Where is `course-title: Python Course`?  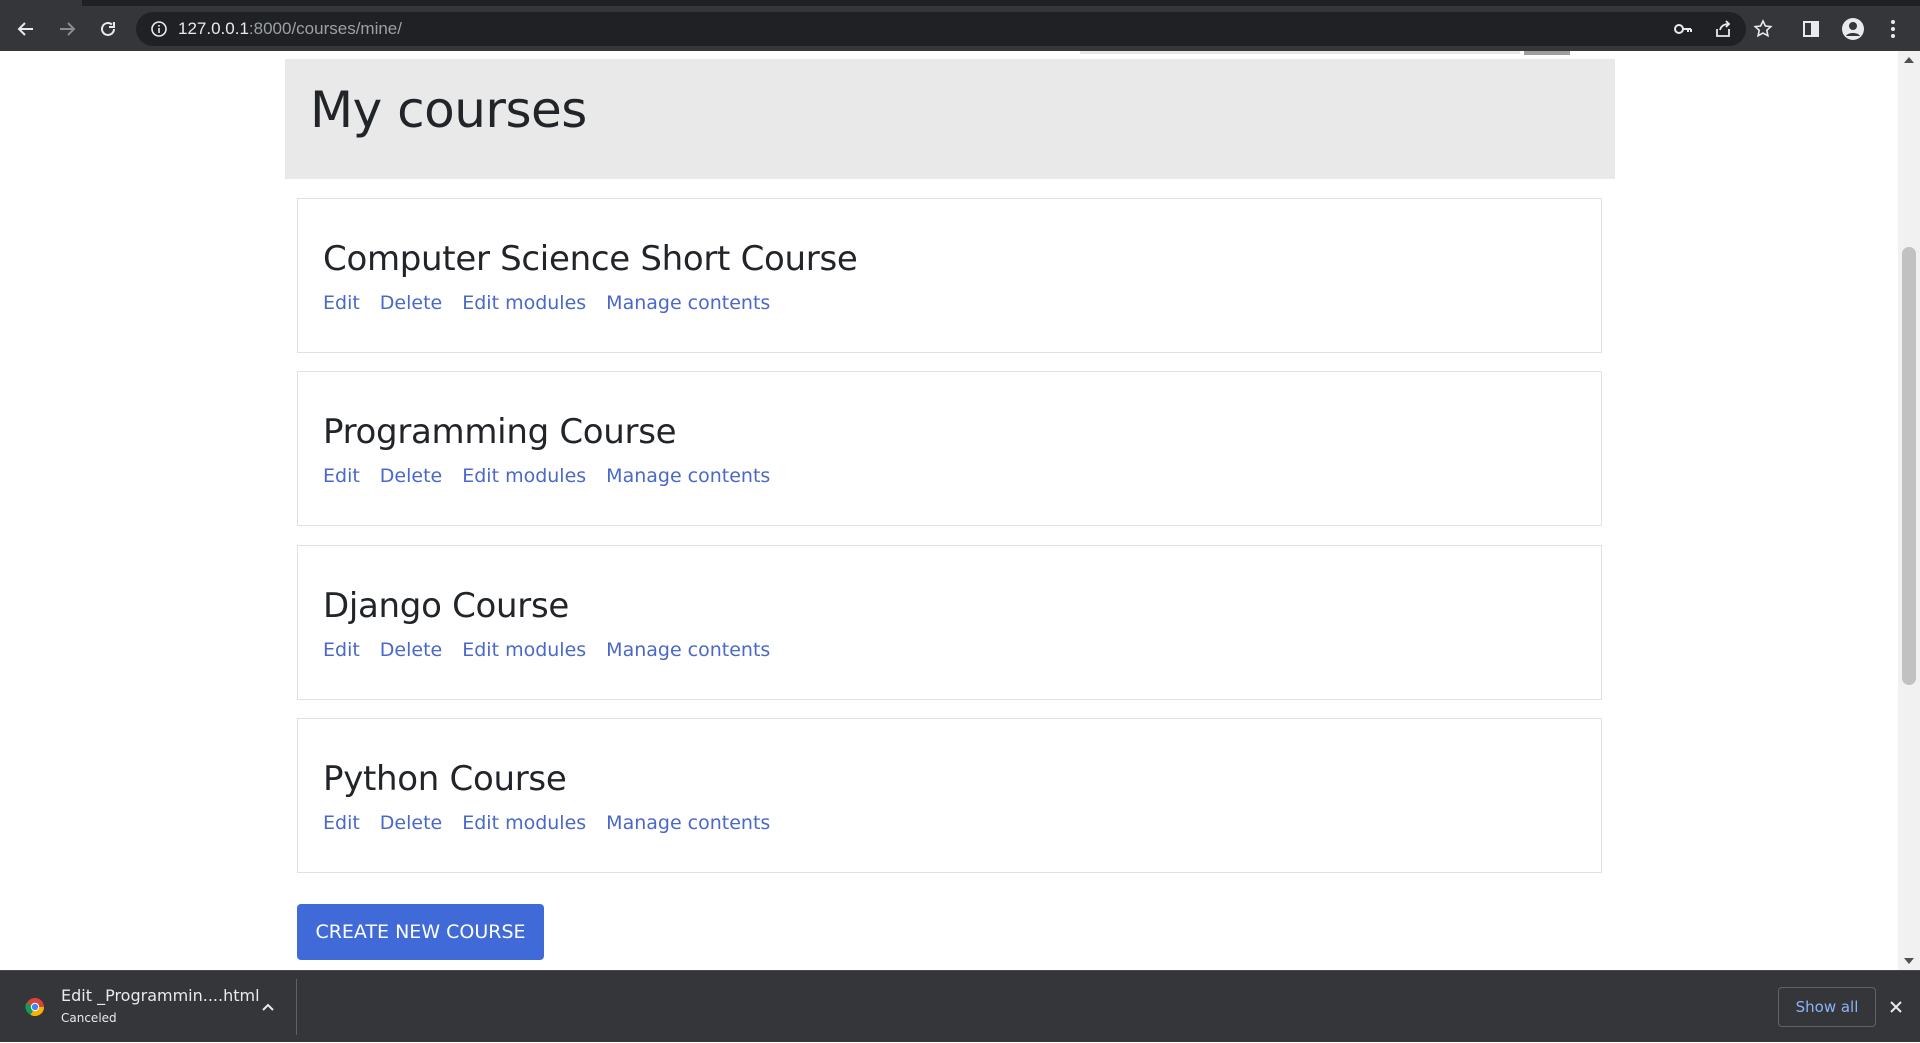 course-title: Python Course is located at coordinates (445, 779).